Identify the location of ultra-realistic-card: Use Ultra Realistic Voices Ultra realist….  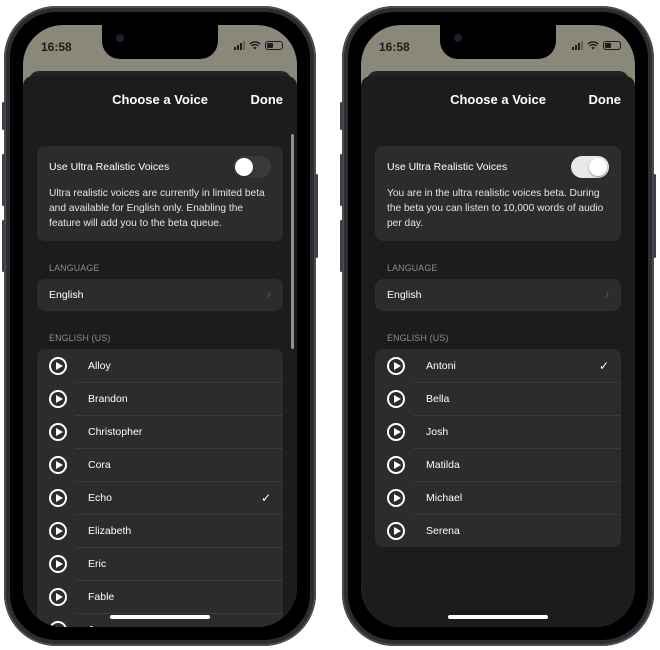
(160, 193).